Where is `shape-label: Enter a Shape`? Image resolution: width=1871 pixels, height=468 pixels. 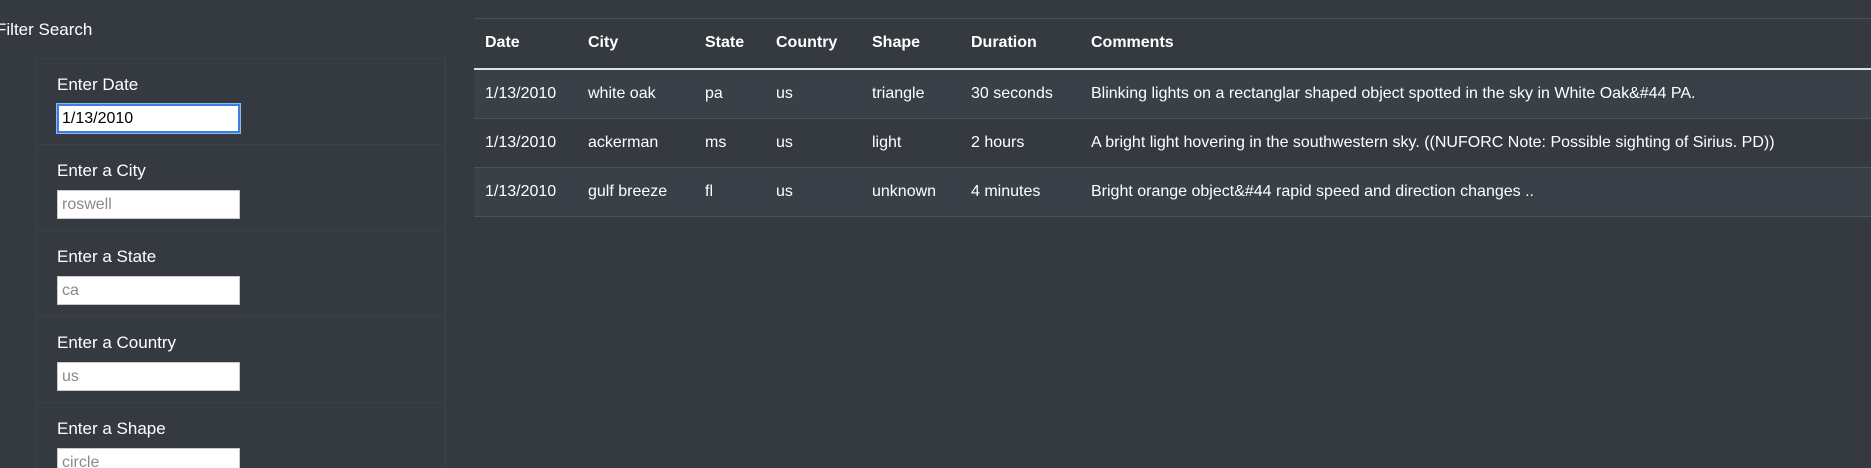
shape-label: Enter a Shape is located at coordinates (111, 428).